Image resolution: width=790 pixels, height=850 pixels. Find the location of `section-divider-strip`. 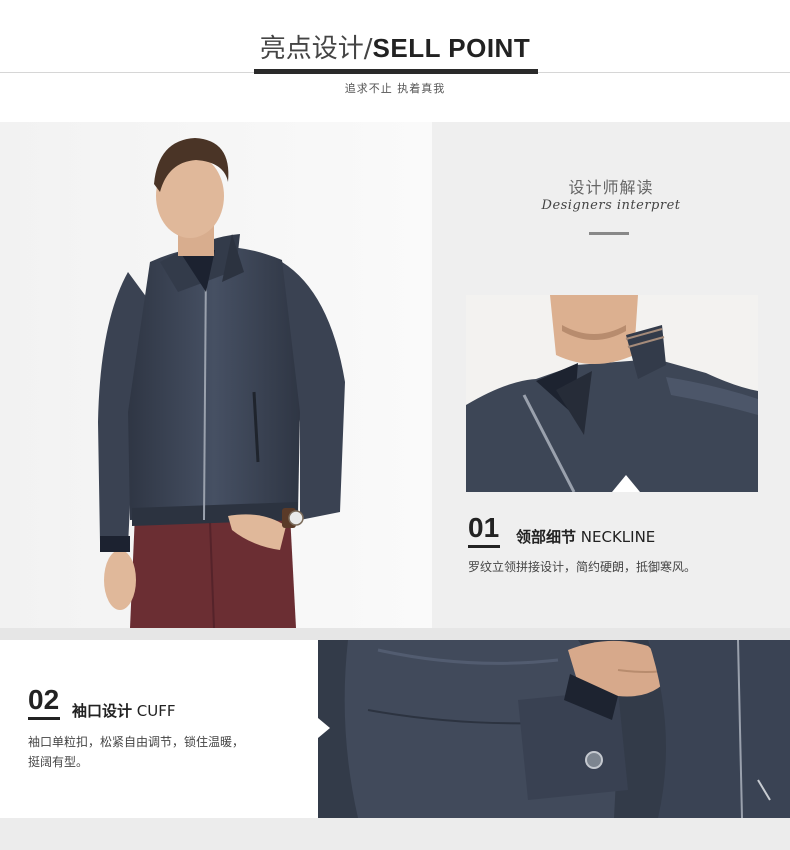

section-divider-strip is located at coordinates (395, 634).